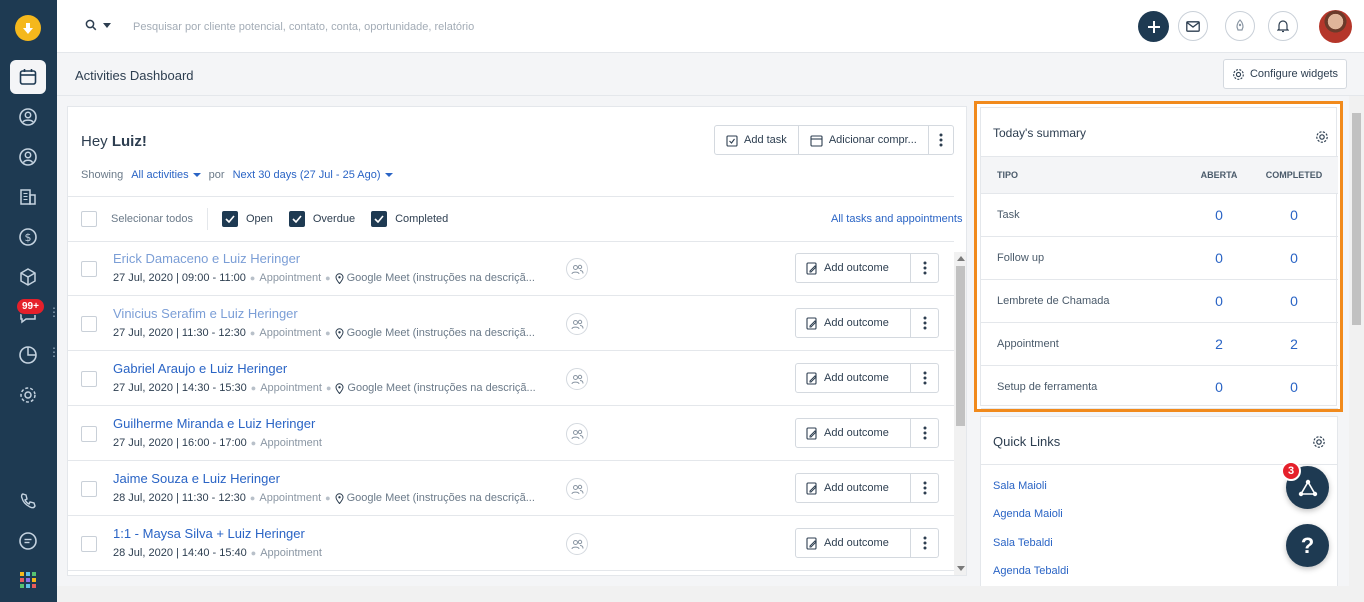  I want to click on quick-link: Sala Tebaldi, so click(1023, 543).